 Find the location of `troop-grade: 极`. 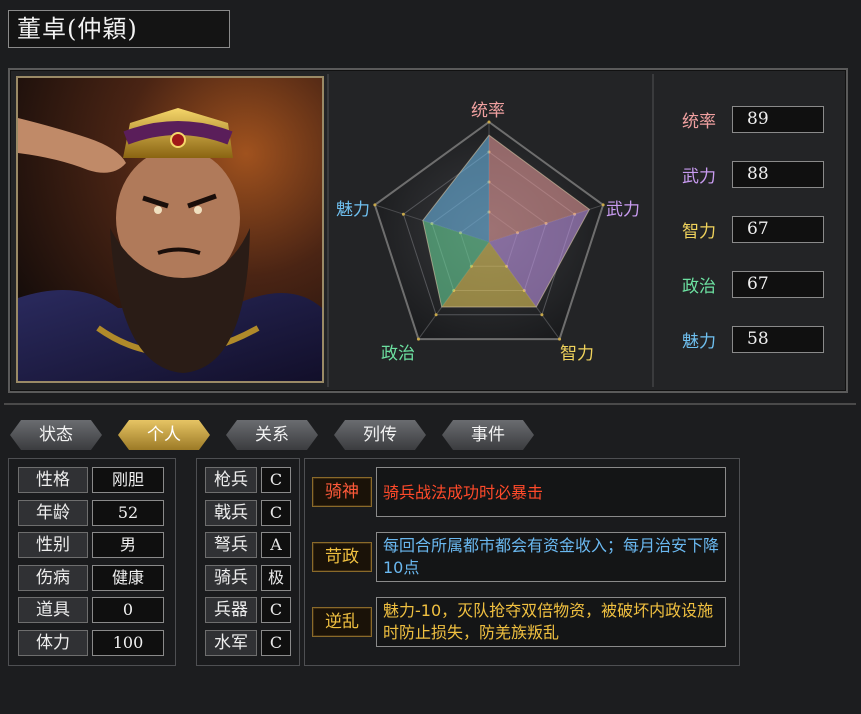

troop-grade: 极 is located at coordinates (276, 578).